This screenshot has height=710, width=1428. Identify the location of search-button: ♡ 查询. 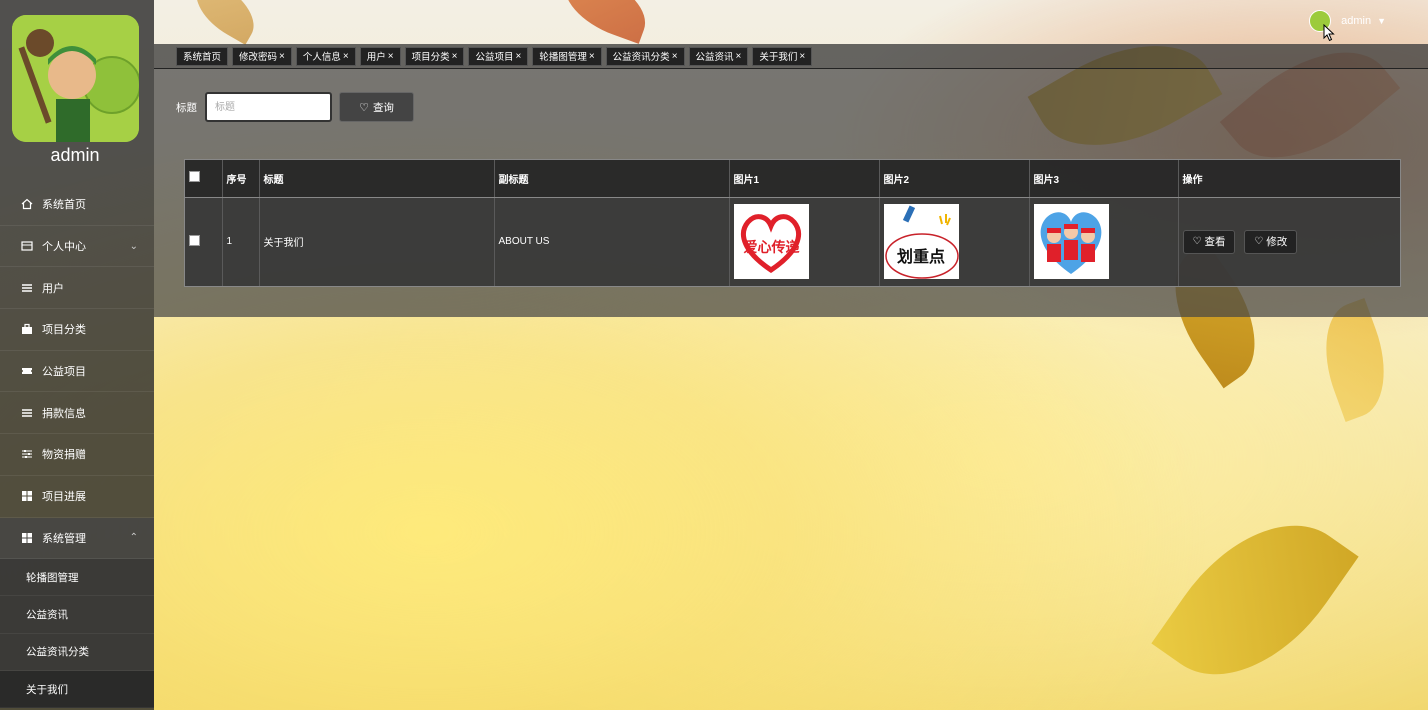
(376, 107).